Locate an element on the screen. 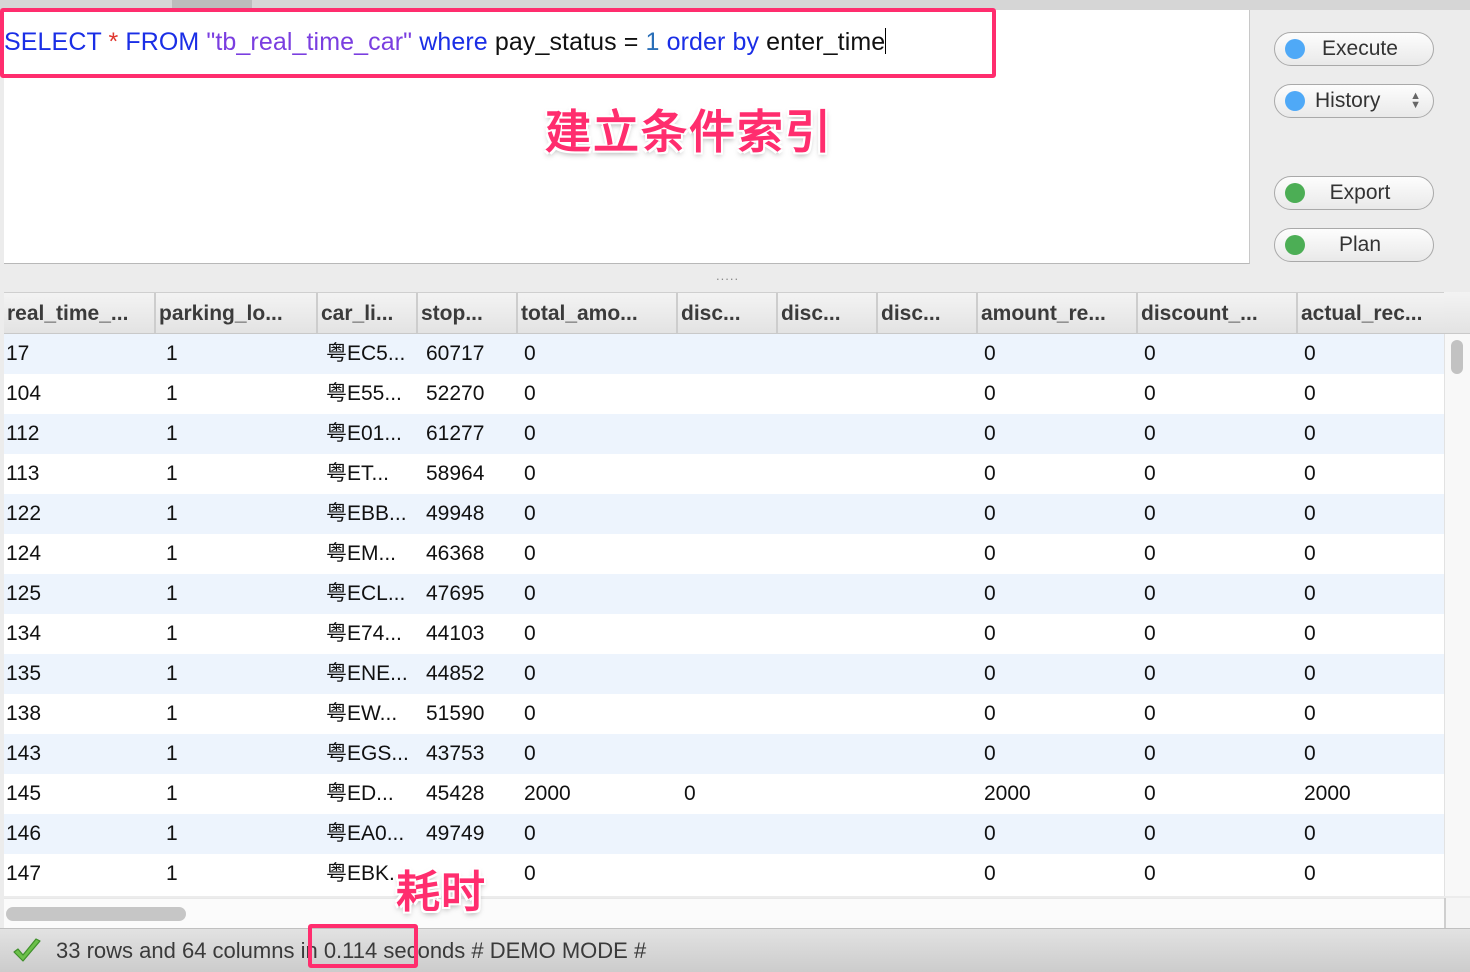  table-cell: 17 is located at coordinates (78, 354).